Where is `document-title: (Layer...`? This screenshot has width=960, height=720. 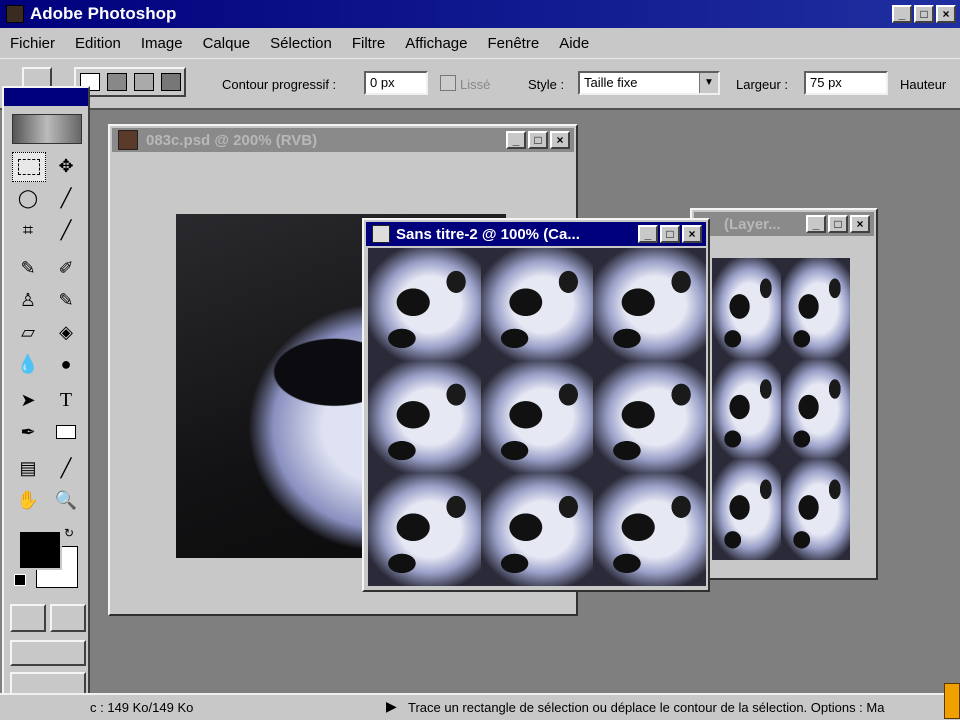 document-title: (Layer... is located at coordinates (752, 224).